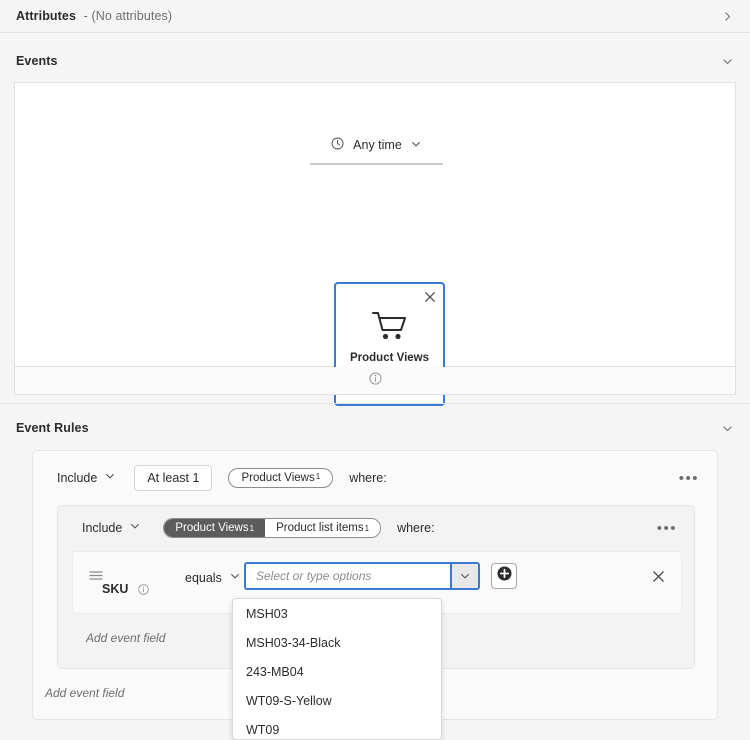 The width and height of the screenshot is (750, 740). What do you see at coordinates (430, 299) in the screenshot?
I see `close-icon` at bounding box center [430, 299].